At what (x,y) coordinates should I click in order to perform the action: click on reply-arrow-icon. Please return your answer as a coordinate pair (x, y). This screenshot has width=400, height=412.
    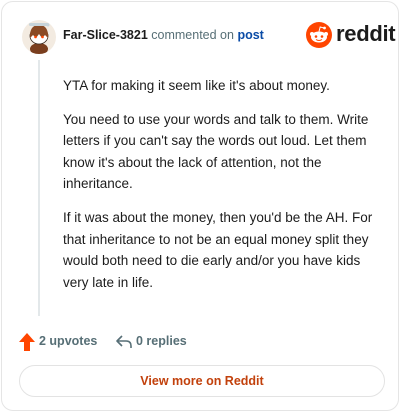
    Looking at the image, I should click on (124, 341).